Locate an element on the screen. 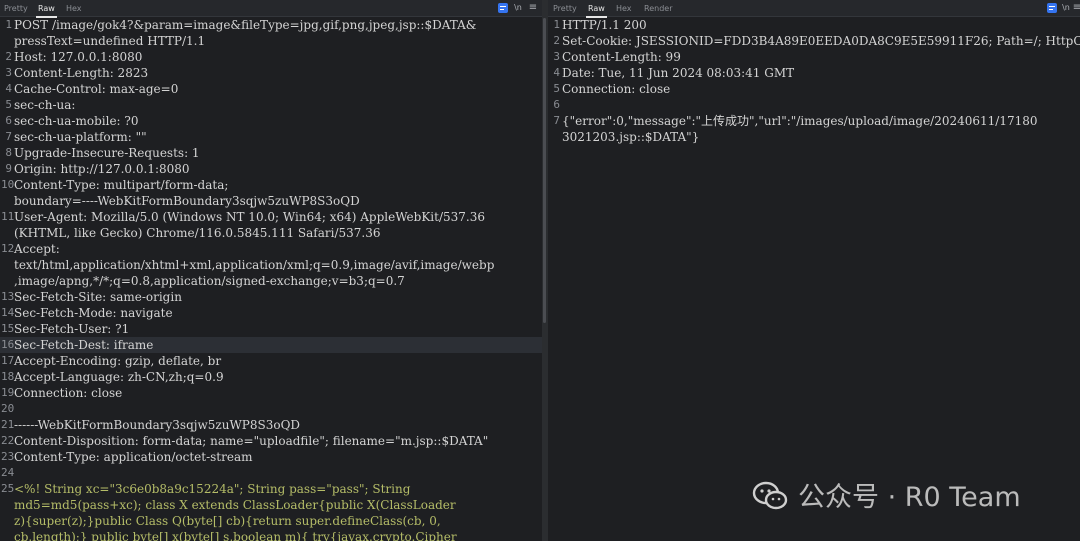 The image size is (1080, 541). code-text: pressText=undefined HTTP/1.1 is located at coordinates (110, 41).